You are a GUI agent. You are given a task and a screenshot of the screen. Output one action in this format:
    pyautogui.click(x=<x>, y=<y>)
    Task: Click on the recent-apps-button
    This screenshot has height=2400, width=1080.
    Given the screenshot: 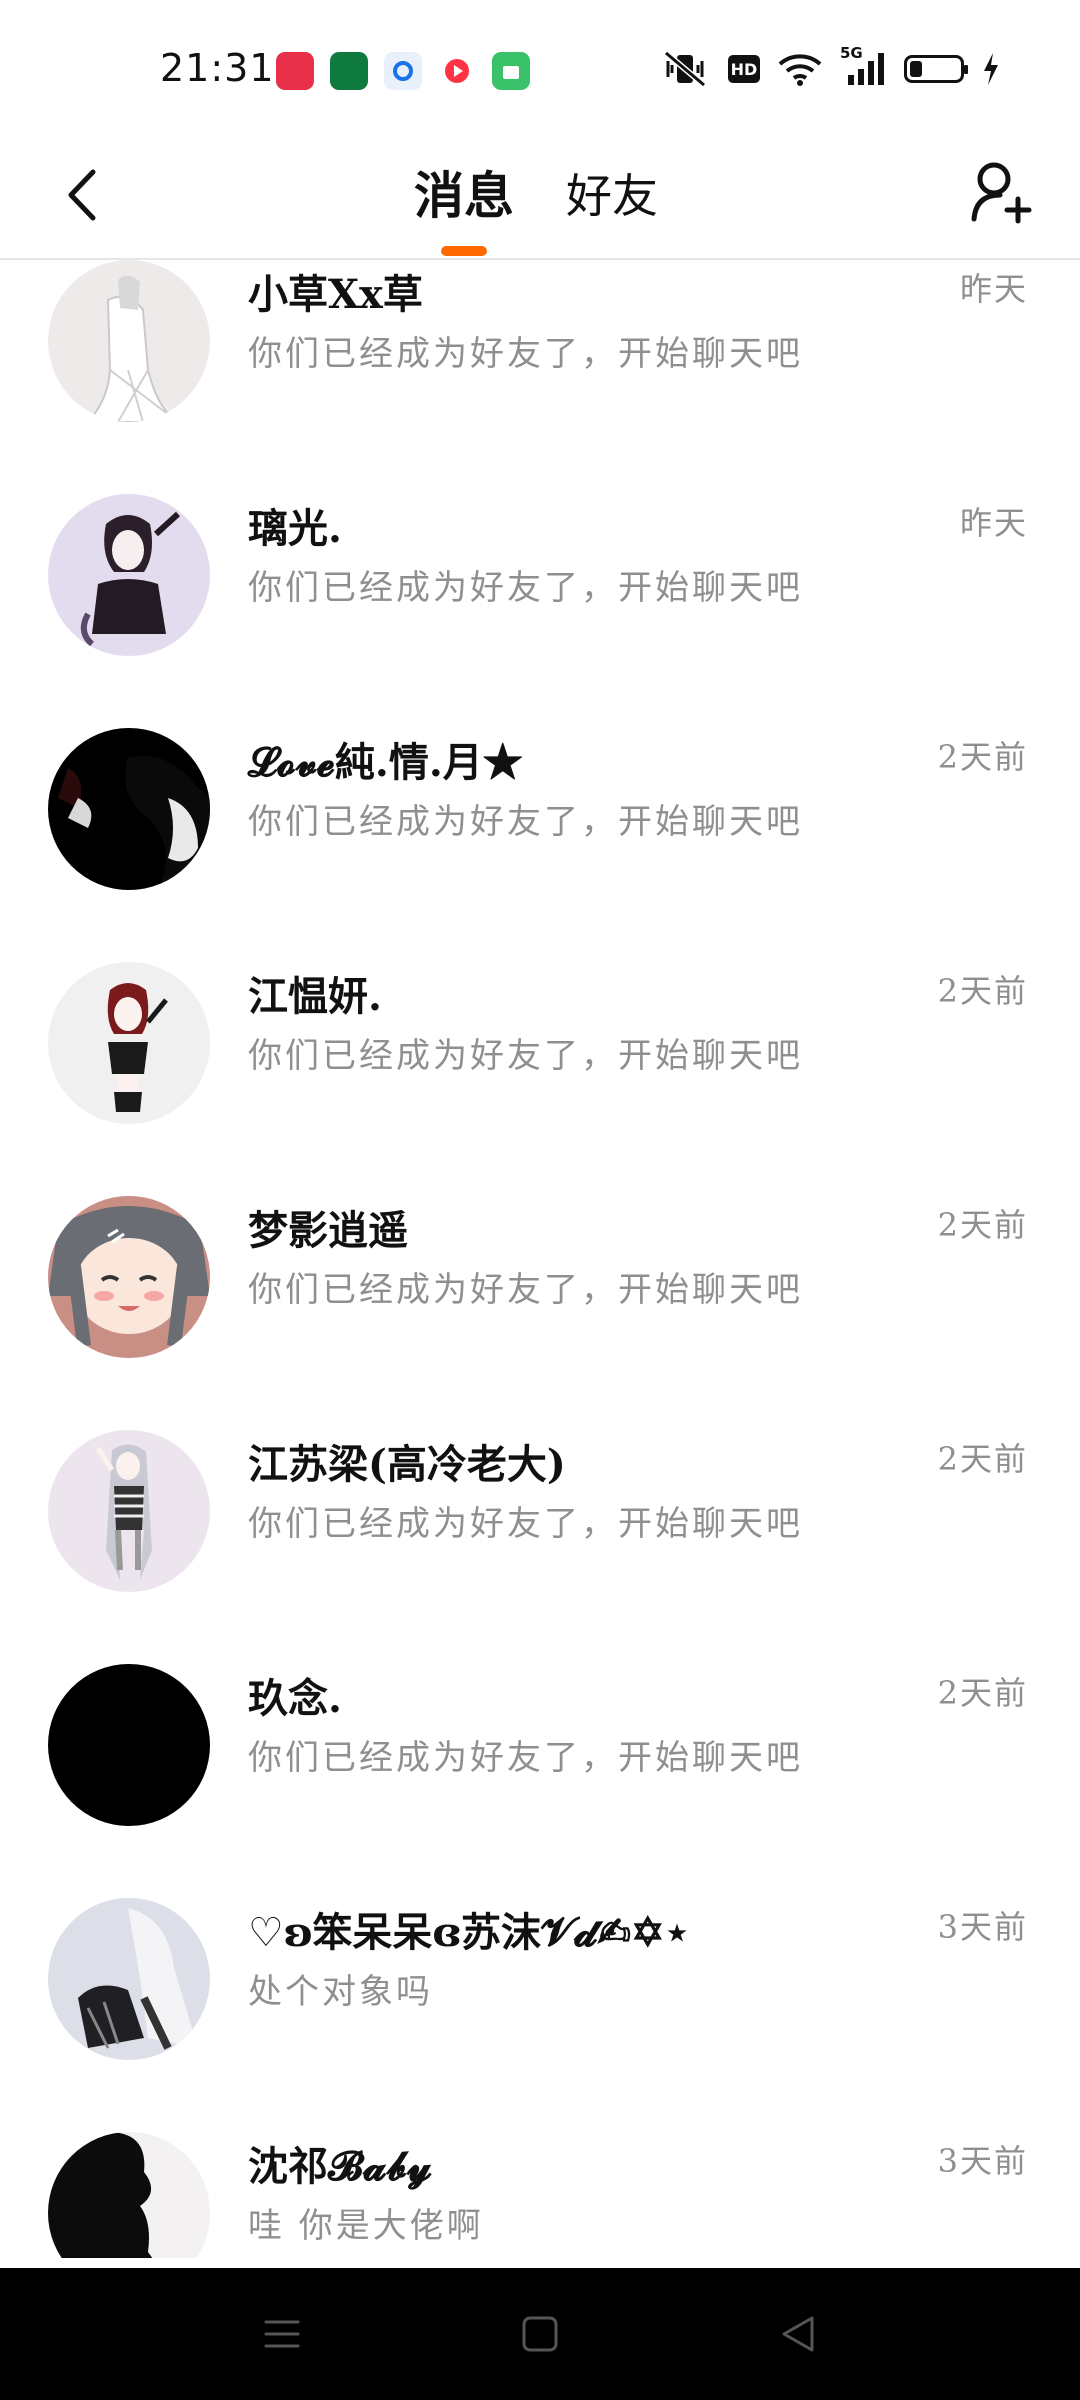 What is the action you would take?
    pyautogui.click(x=282, y=2334)
    